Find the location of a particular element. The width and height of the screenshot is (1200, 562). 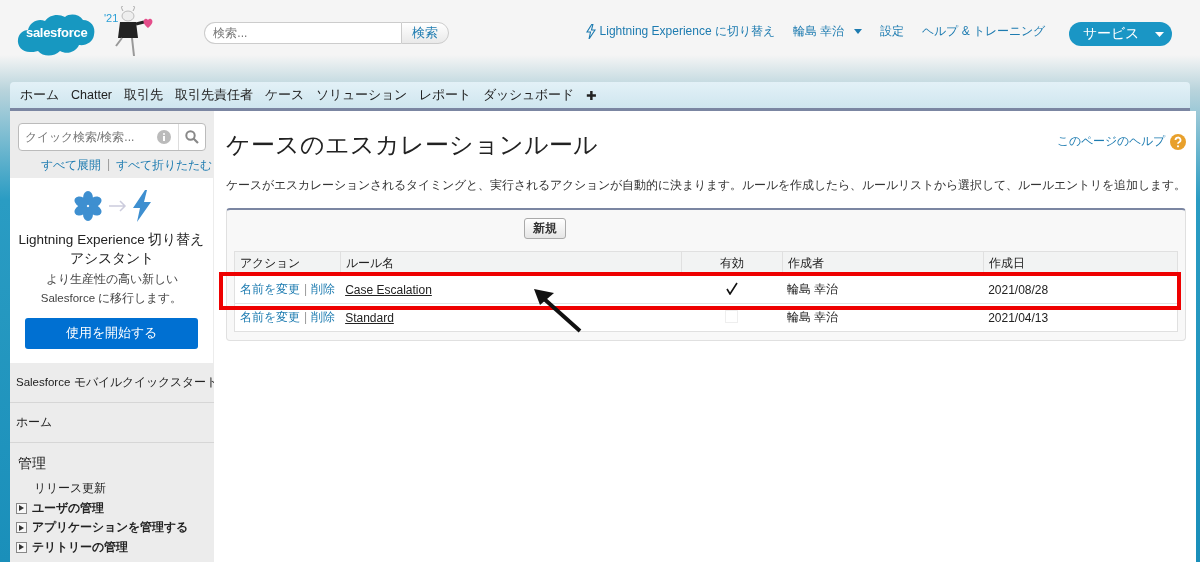

search-button: 検索 is located at coordinates (425, 33).